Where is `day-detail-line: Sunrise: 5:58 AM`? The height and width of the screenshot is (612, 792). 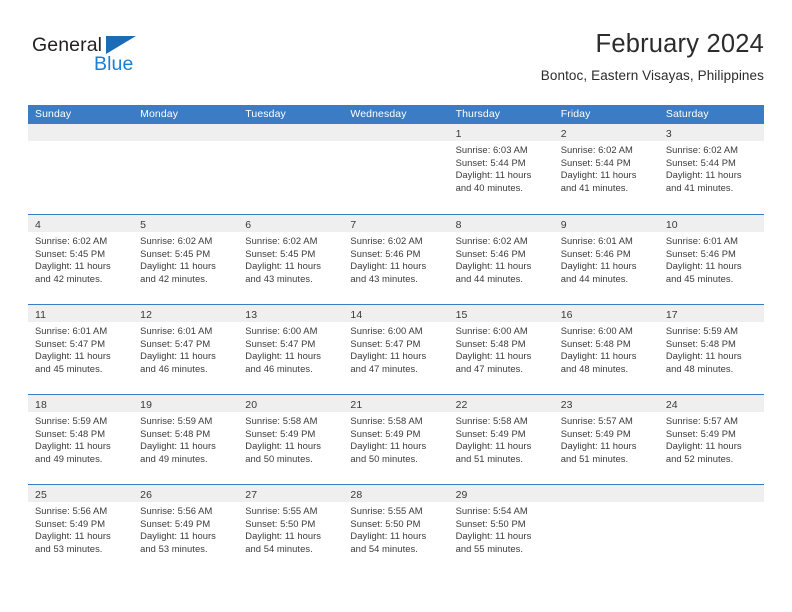 day-detail-line: Sunrise: 5:58 AM is located at coordinates (491, 420).